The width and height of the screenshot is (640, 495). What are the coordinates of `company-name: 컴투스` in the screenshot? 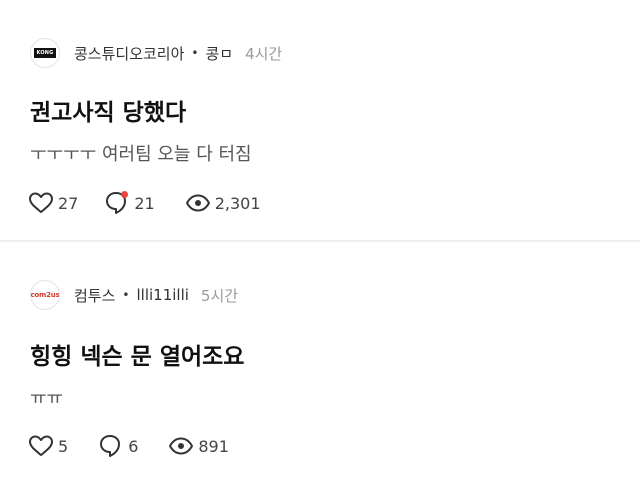 It's located at (94, 295).